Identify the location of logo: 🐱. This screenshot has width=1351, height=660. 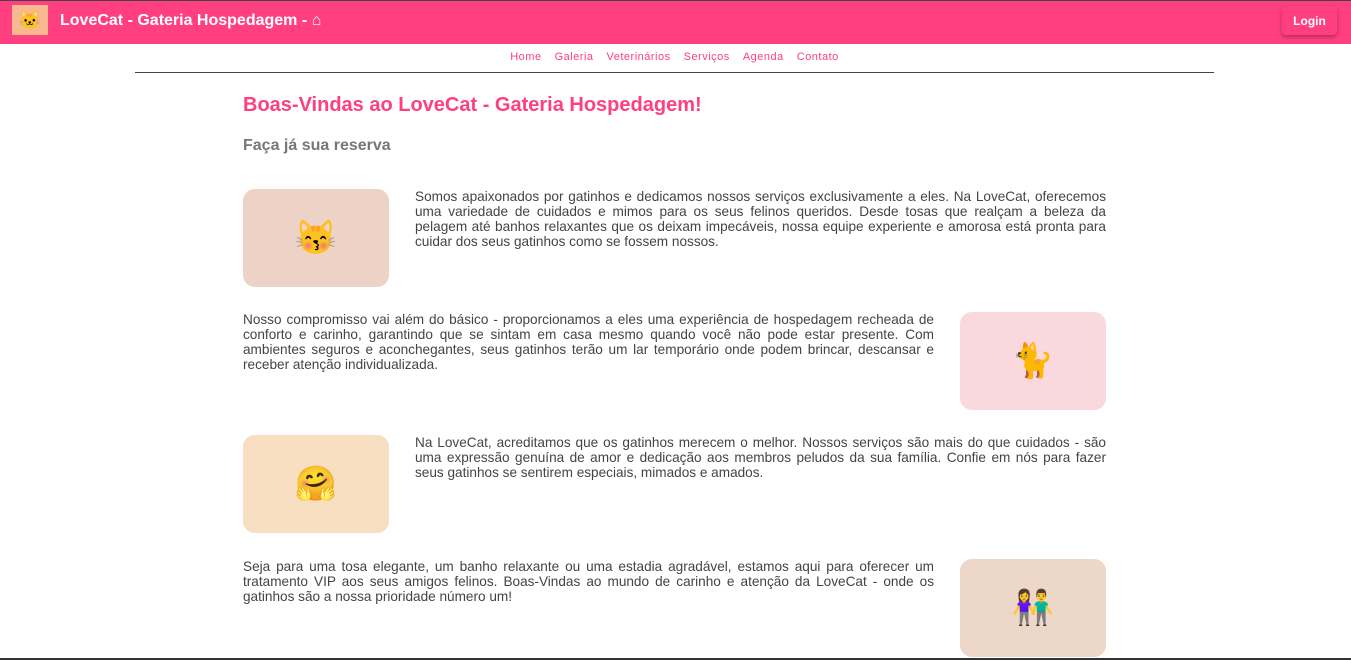
(30, 20).